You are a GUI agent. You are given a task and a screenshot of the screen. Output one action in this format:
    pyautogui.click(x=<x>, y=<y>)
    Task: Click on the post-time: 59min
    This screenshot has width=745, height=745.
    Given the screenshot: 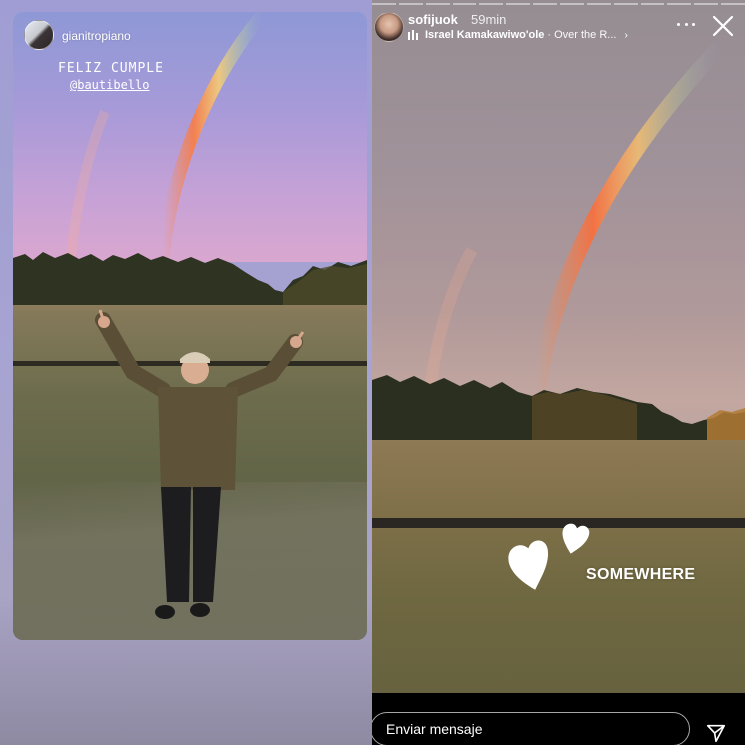 What is the action you would take?
    pyautogui.click(x=489, y=19)
    